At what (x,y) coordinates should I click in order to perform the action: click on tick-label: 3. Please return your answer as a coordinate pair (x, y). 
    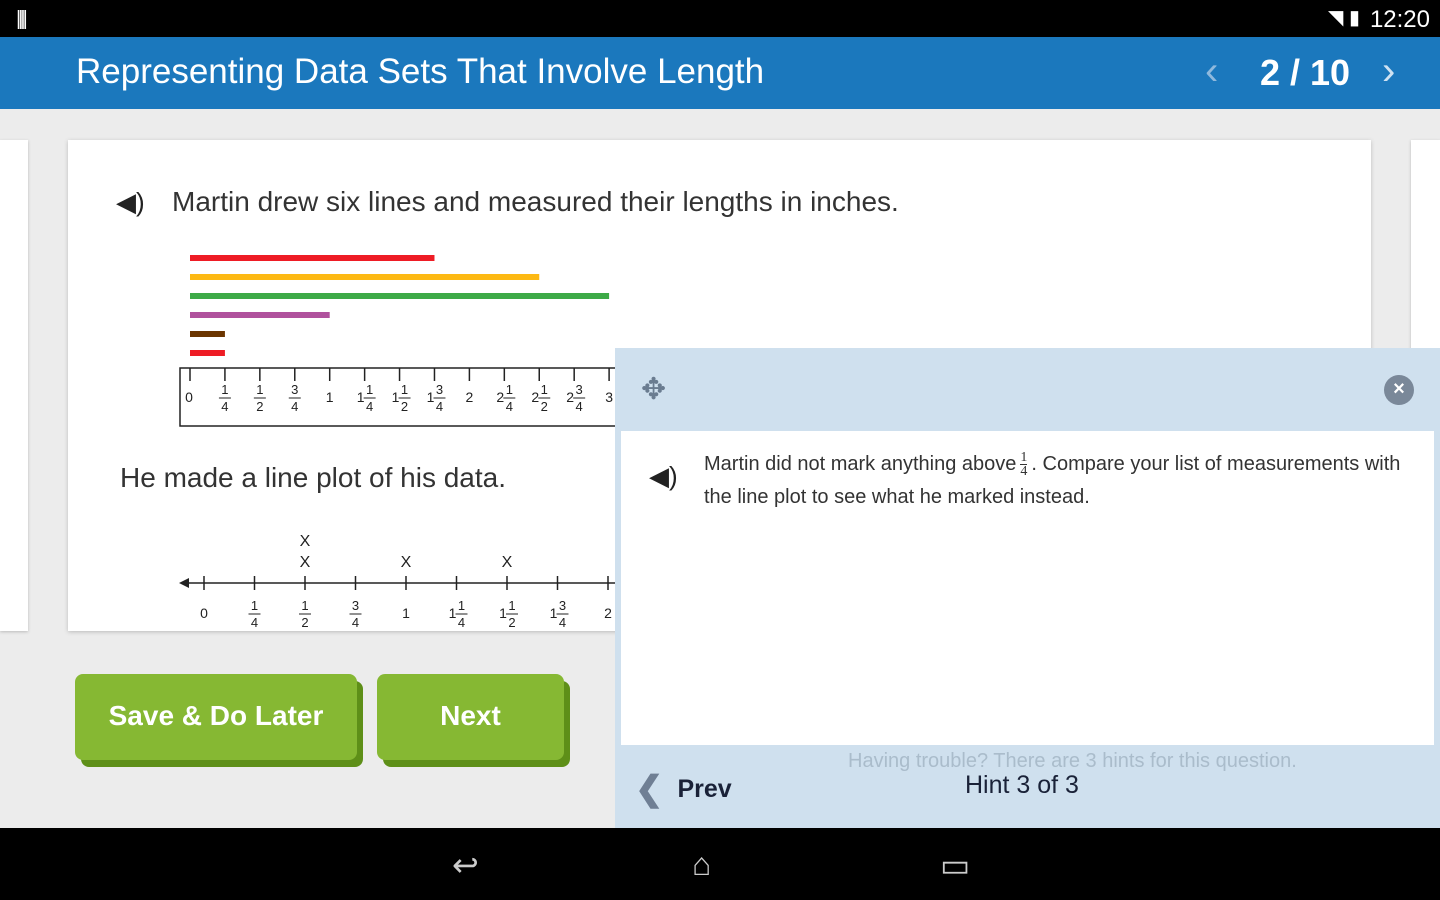
    Looking at the image, I should click on (609, 397).